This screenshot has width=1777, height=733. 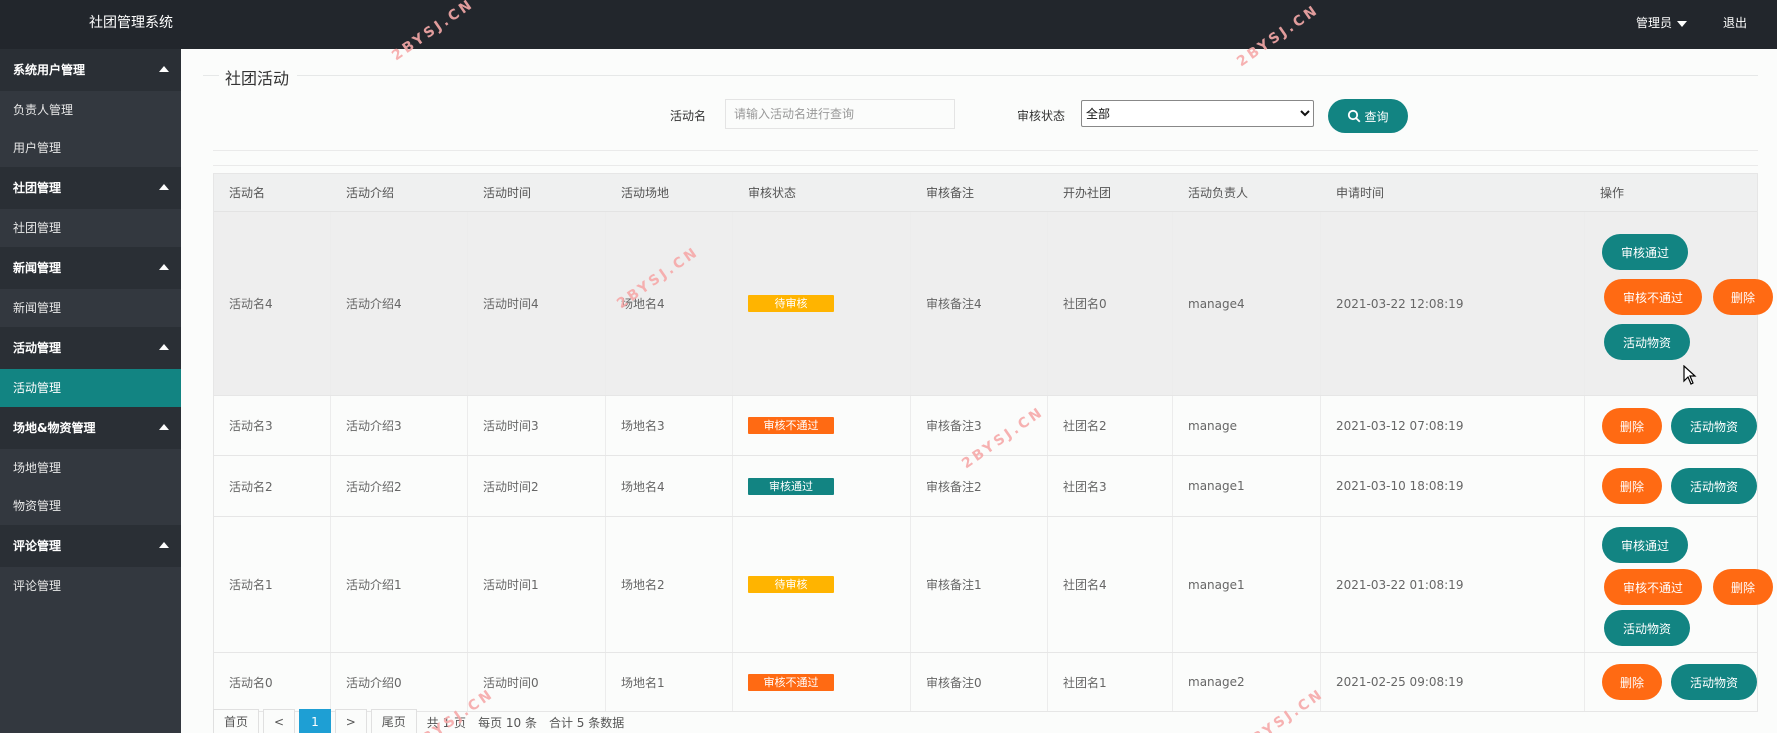 What do you see at coordinates (1216, 682) in the screenshot?
I see `cell-manager: manage2` at bounding box center [1216, 682].